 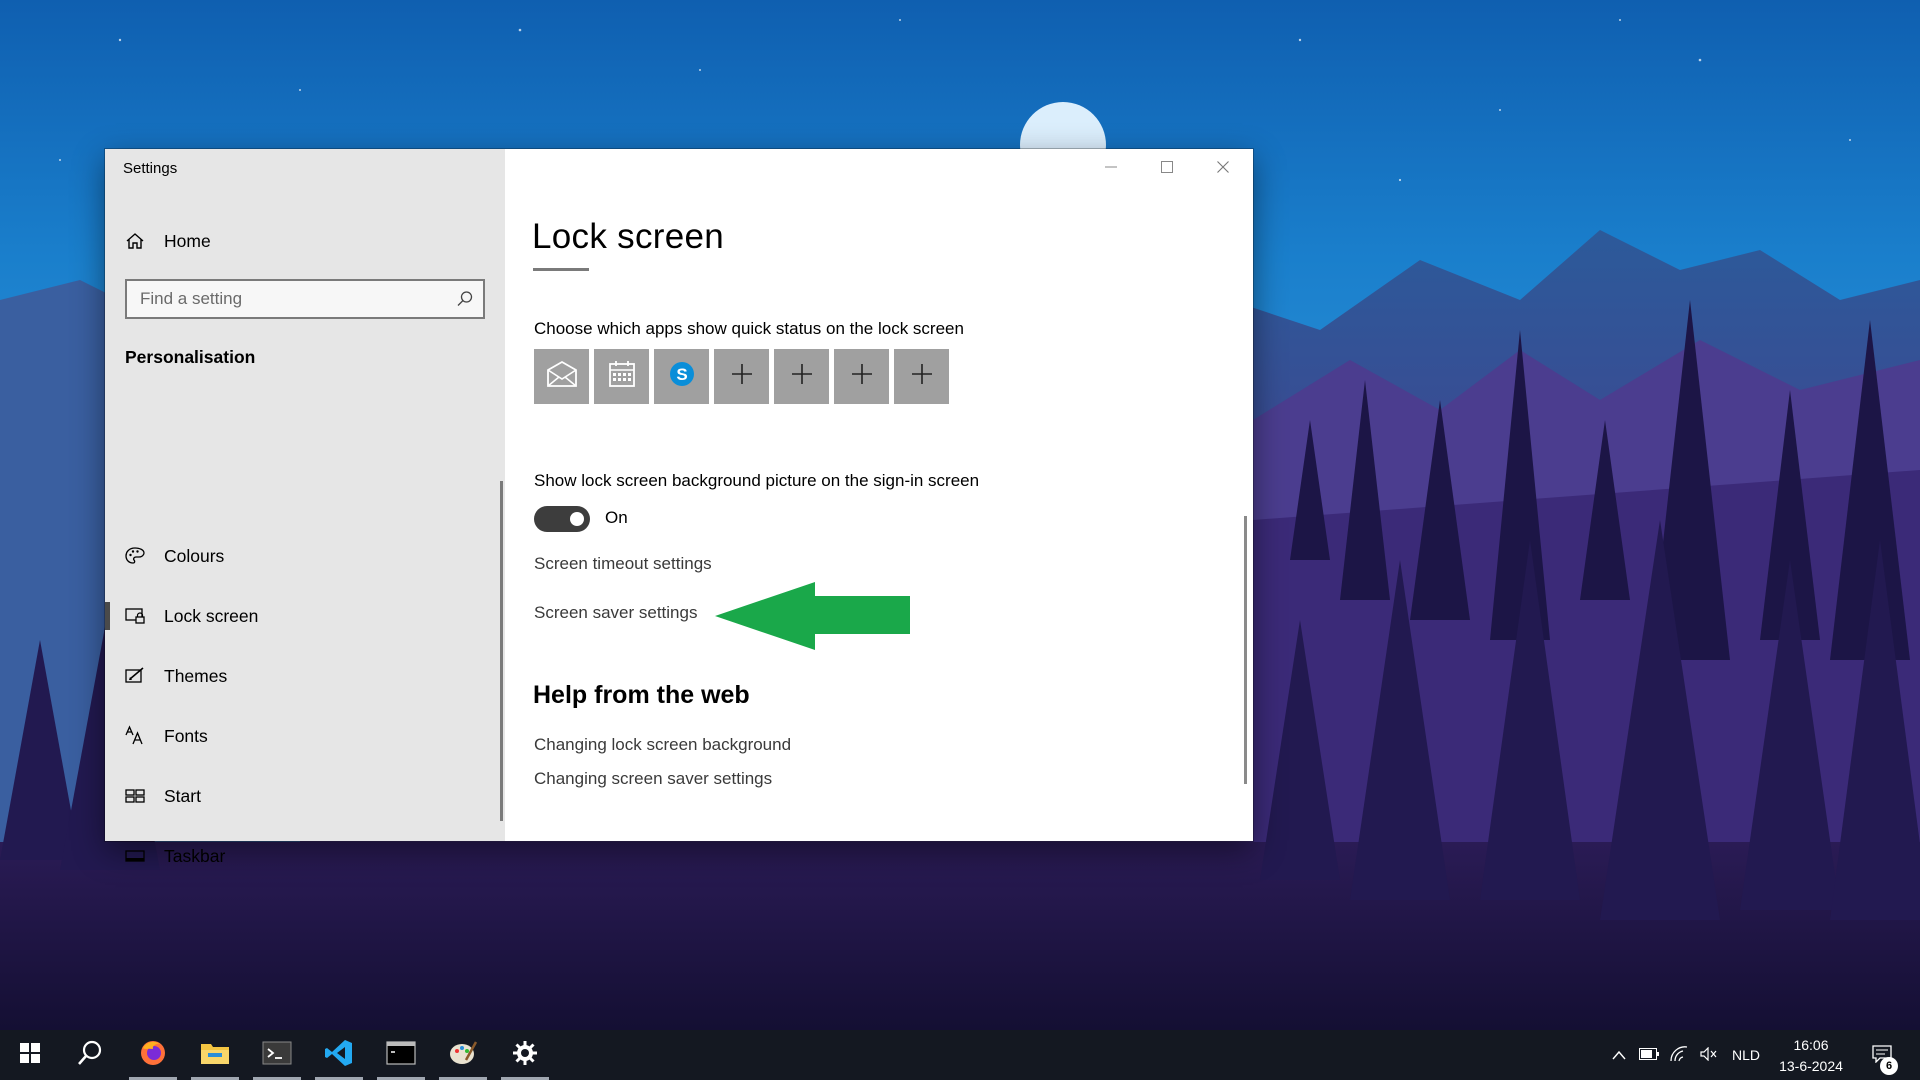 I want to click on start-icon, so click(x=135, y=796).